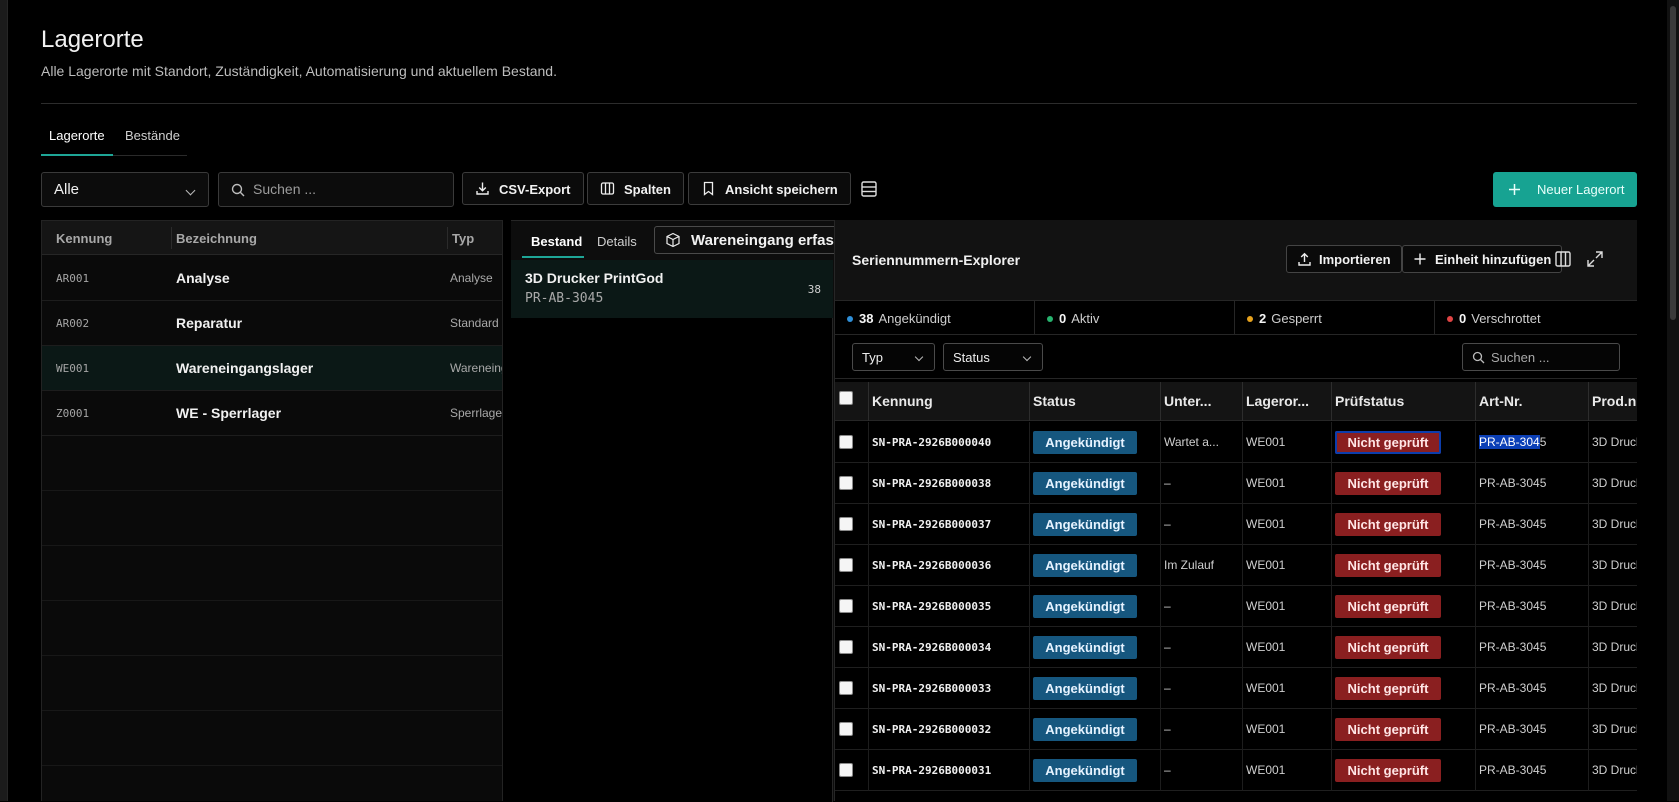  I want to click on stock-item: 3D Drucker PrintGod PR-AB-3045 38, so click(672, 289).